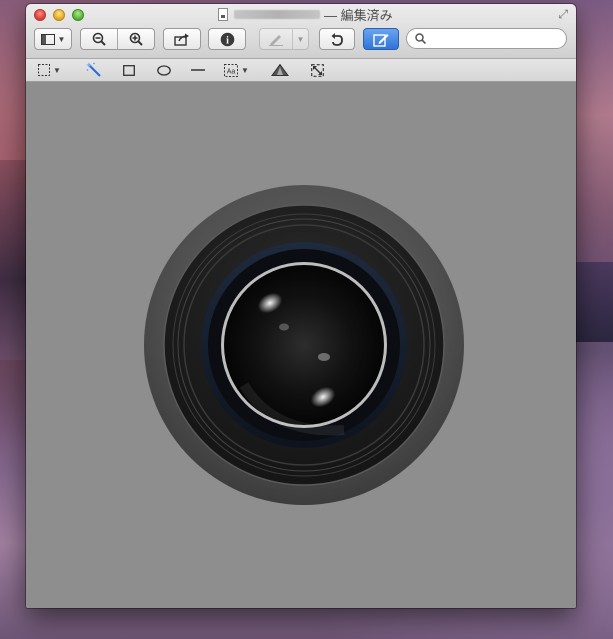 Image resolution: width=613 pixels, height=639 pixels. I want to click on zoom-in-button, so click(135, 39).